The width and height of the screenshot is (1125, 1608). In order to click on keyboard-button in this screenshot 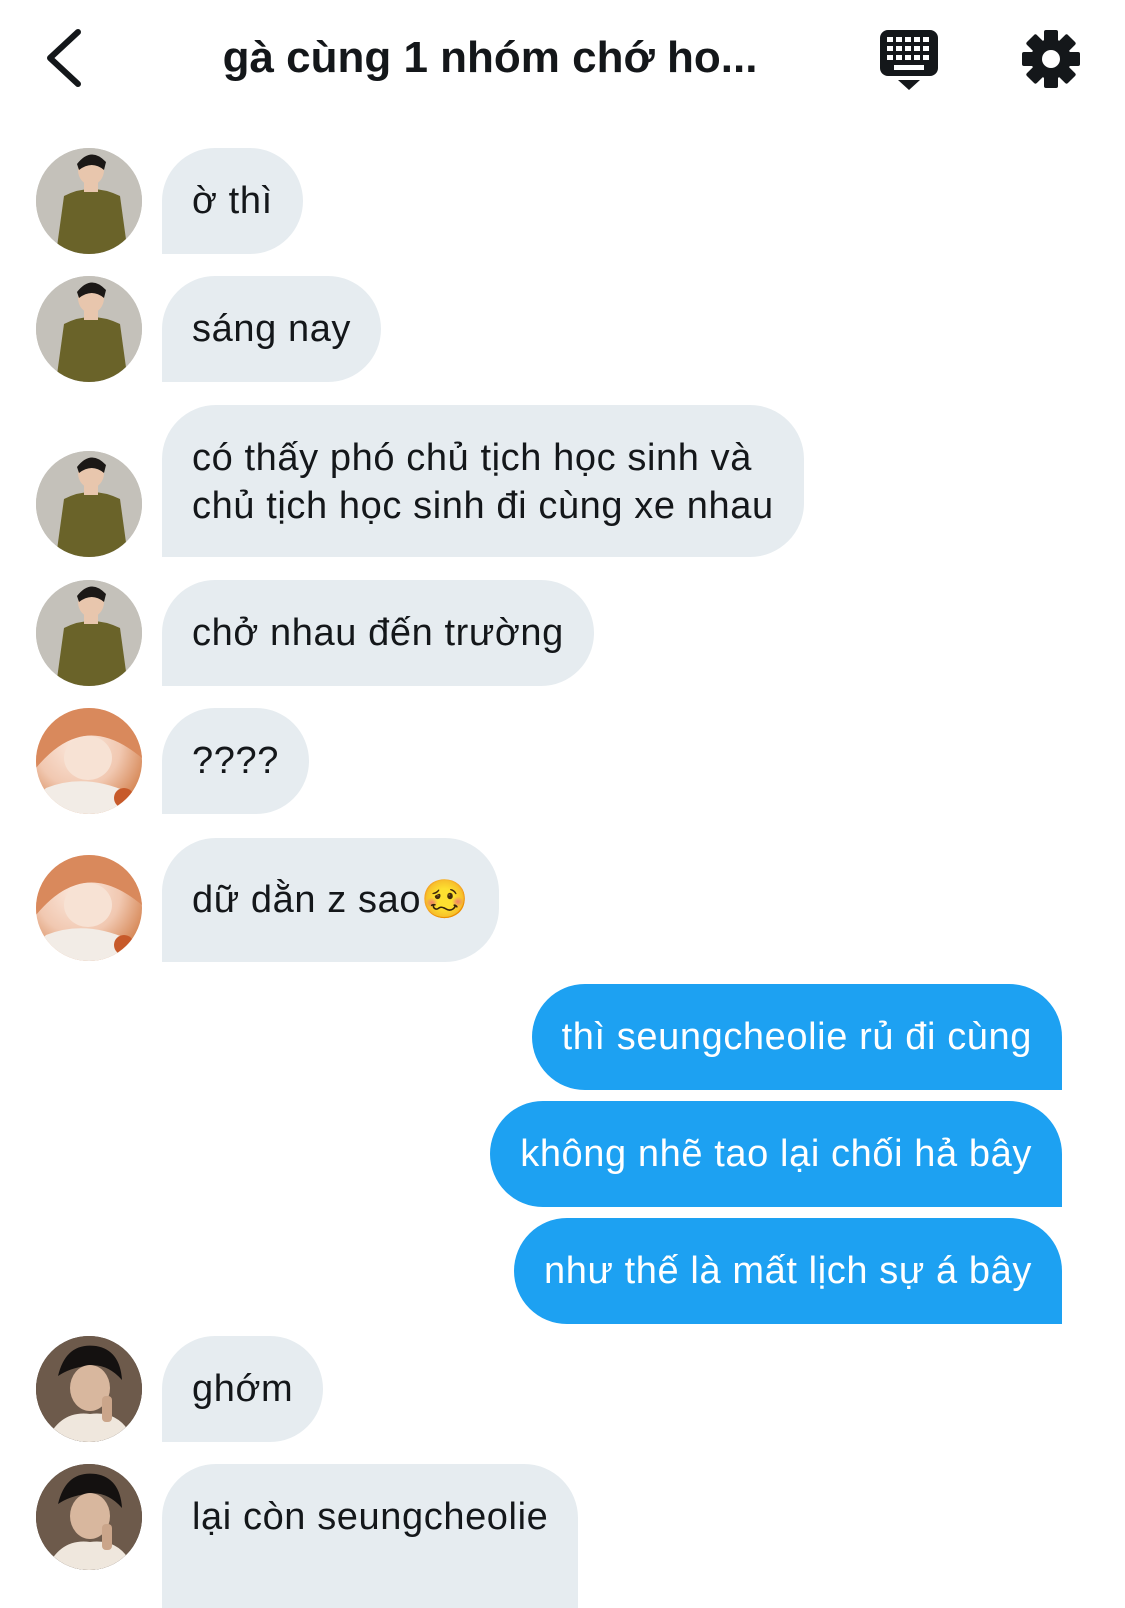, I will do `click(909, 60)`.